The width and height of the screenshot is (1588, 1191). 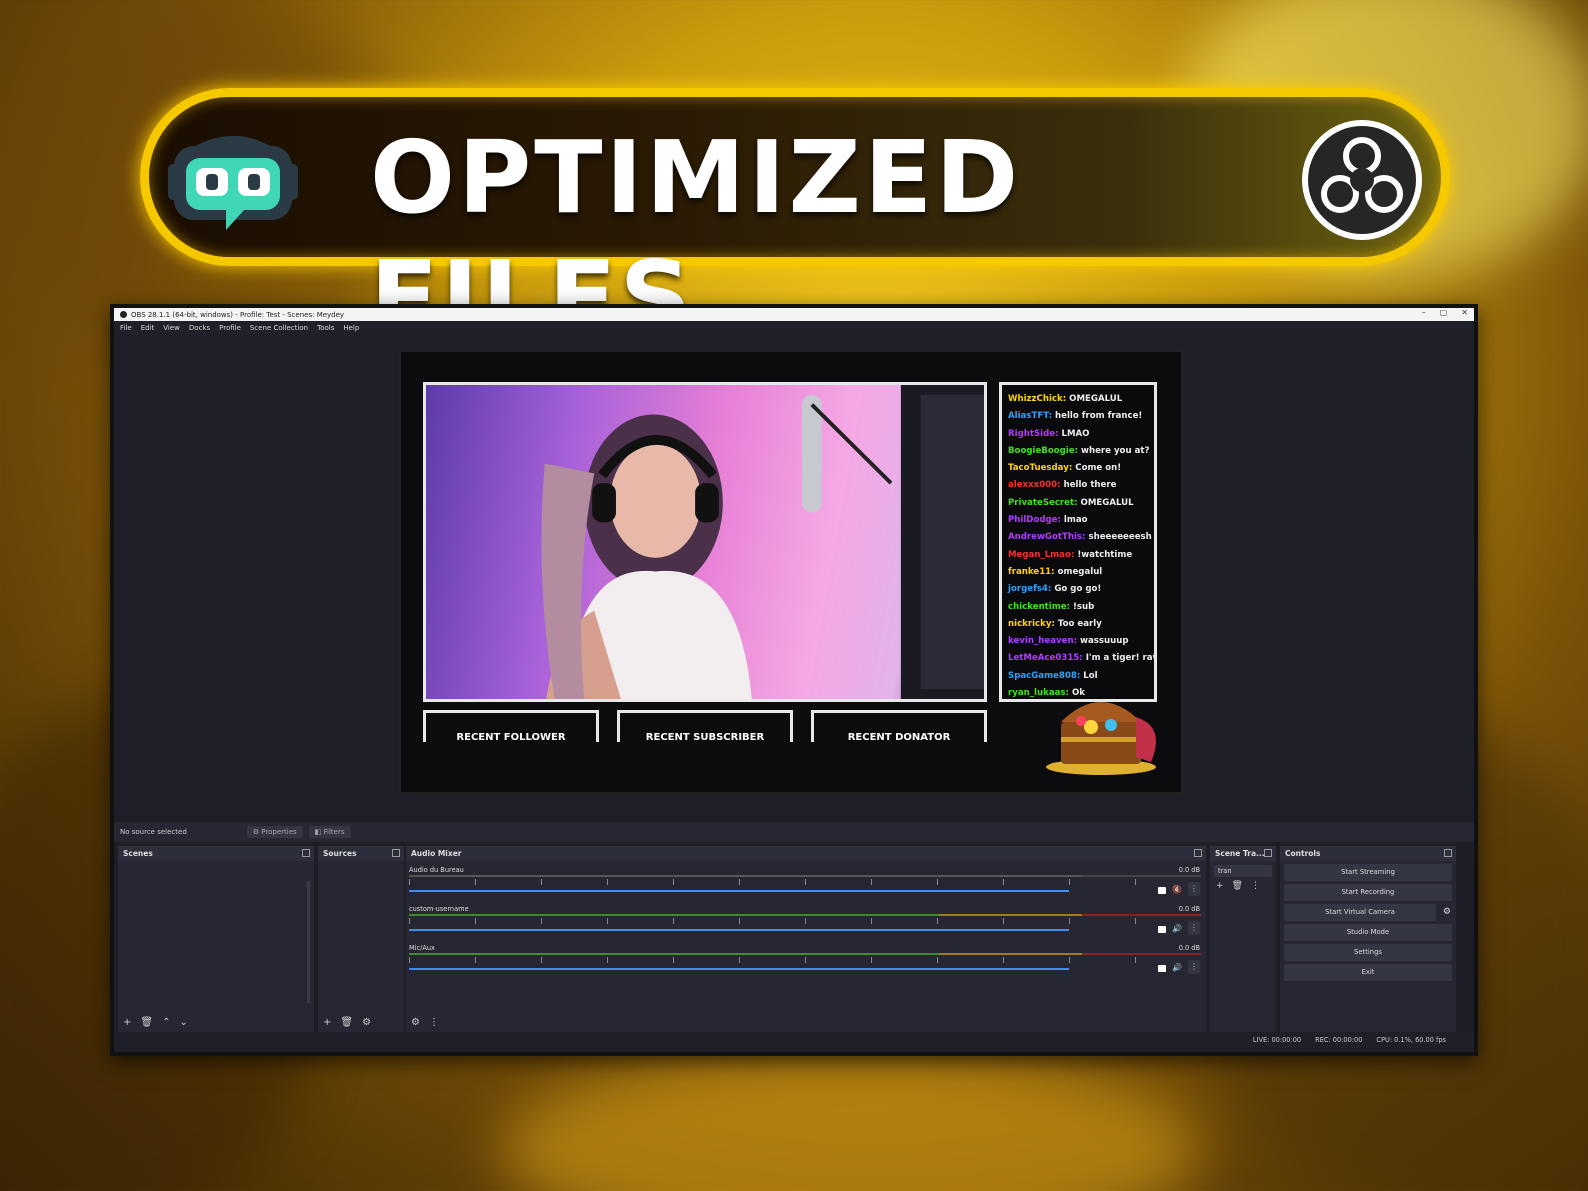 I want to click on volume-meter, so click(x=805, y=876).